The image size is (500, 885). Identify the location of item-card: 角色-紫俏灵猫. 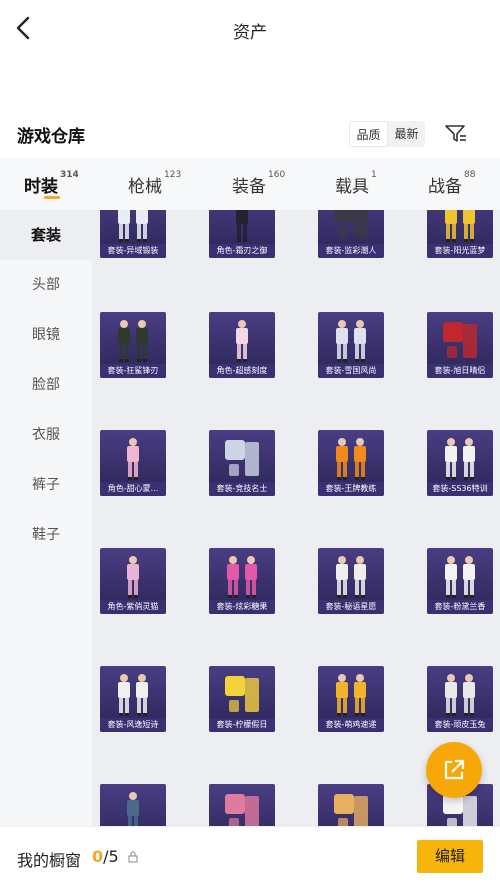
(133, 581).